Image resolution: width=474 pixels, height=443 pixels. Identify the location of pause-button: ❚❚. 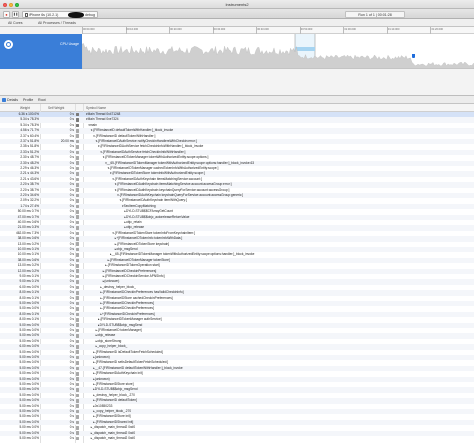
(15, 14).